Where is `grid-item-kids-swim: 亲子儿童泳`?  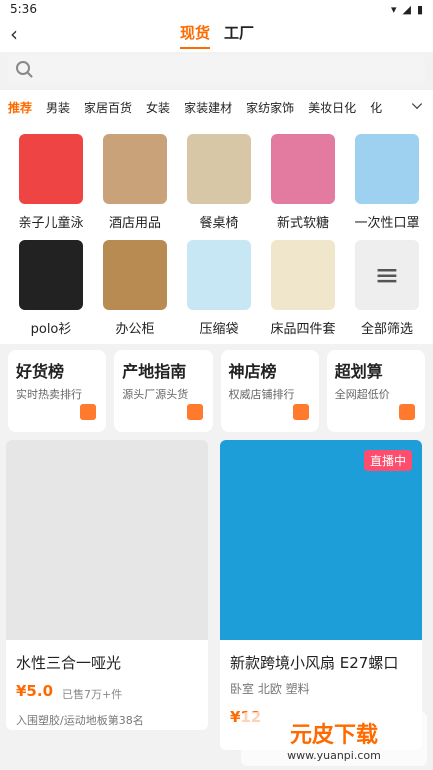 grid-item-kids-swim: 亲子儿童泳 is located at coordinates (51, 189).